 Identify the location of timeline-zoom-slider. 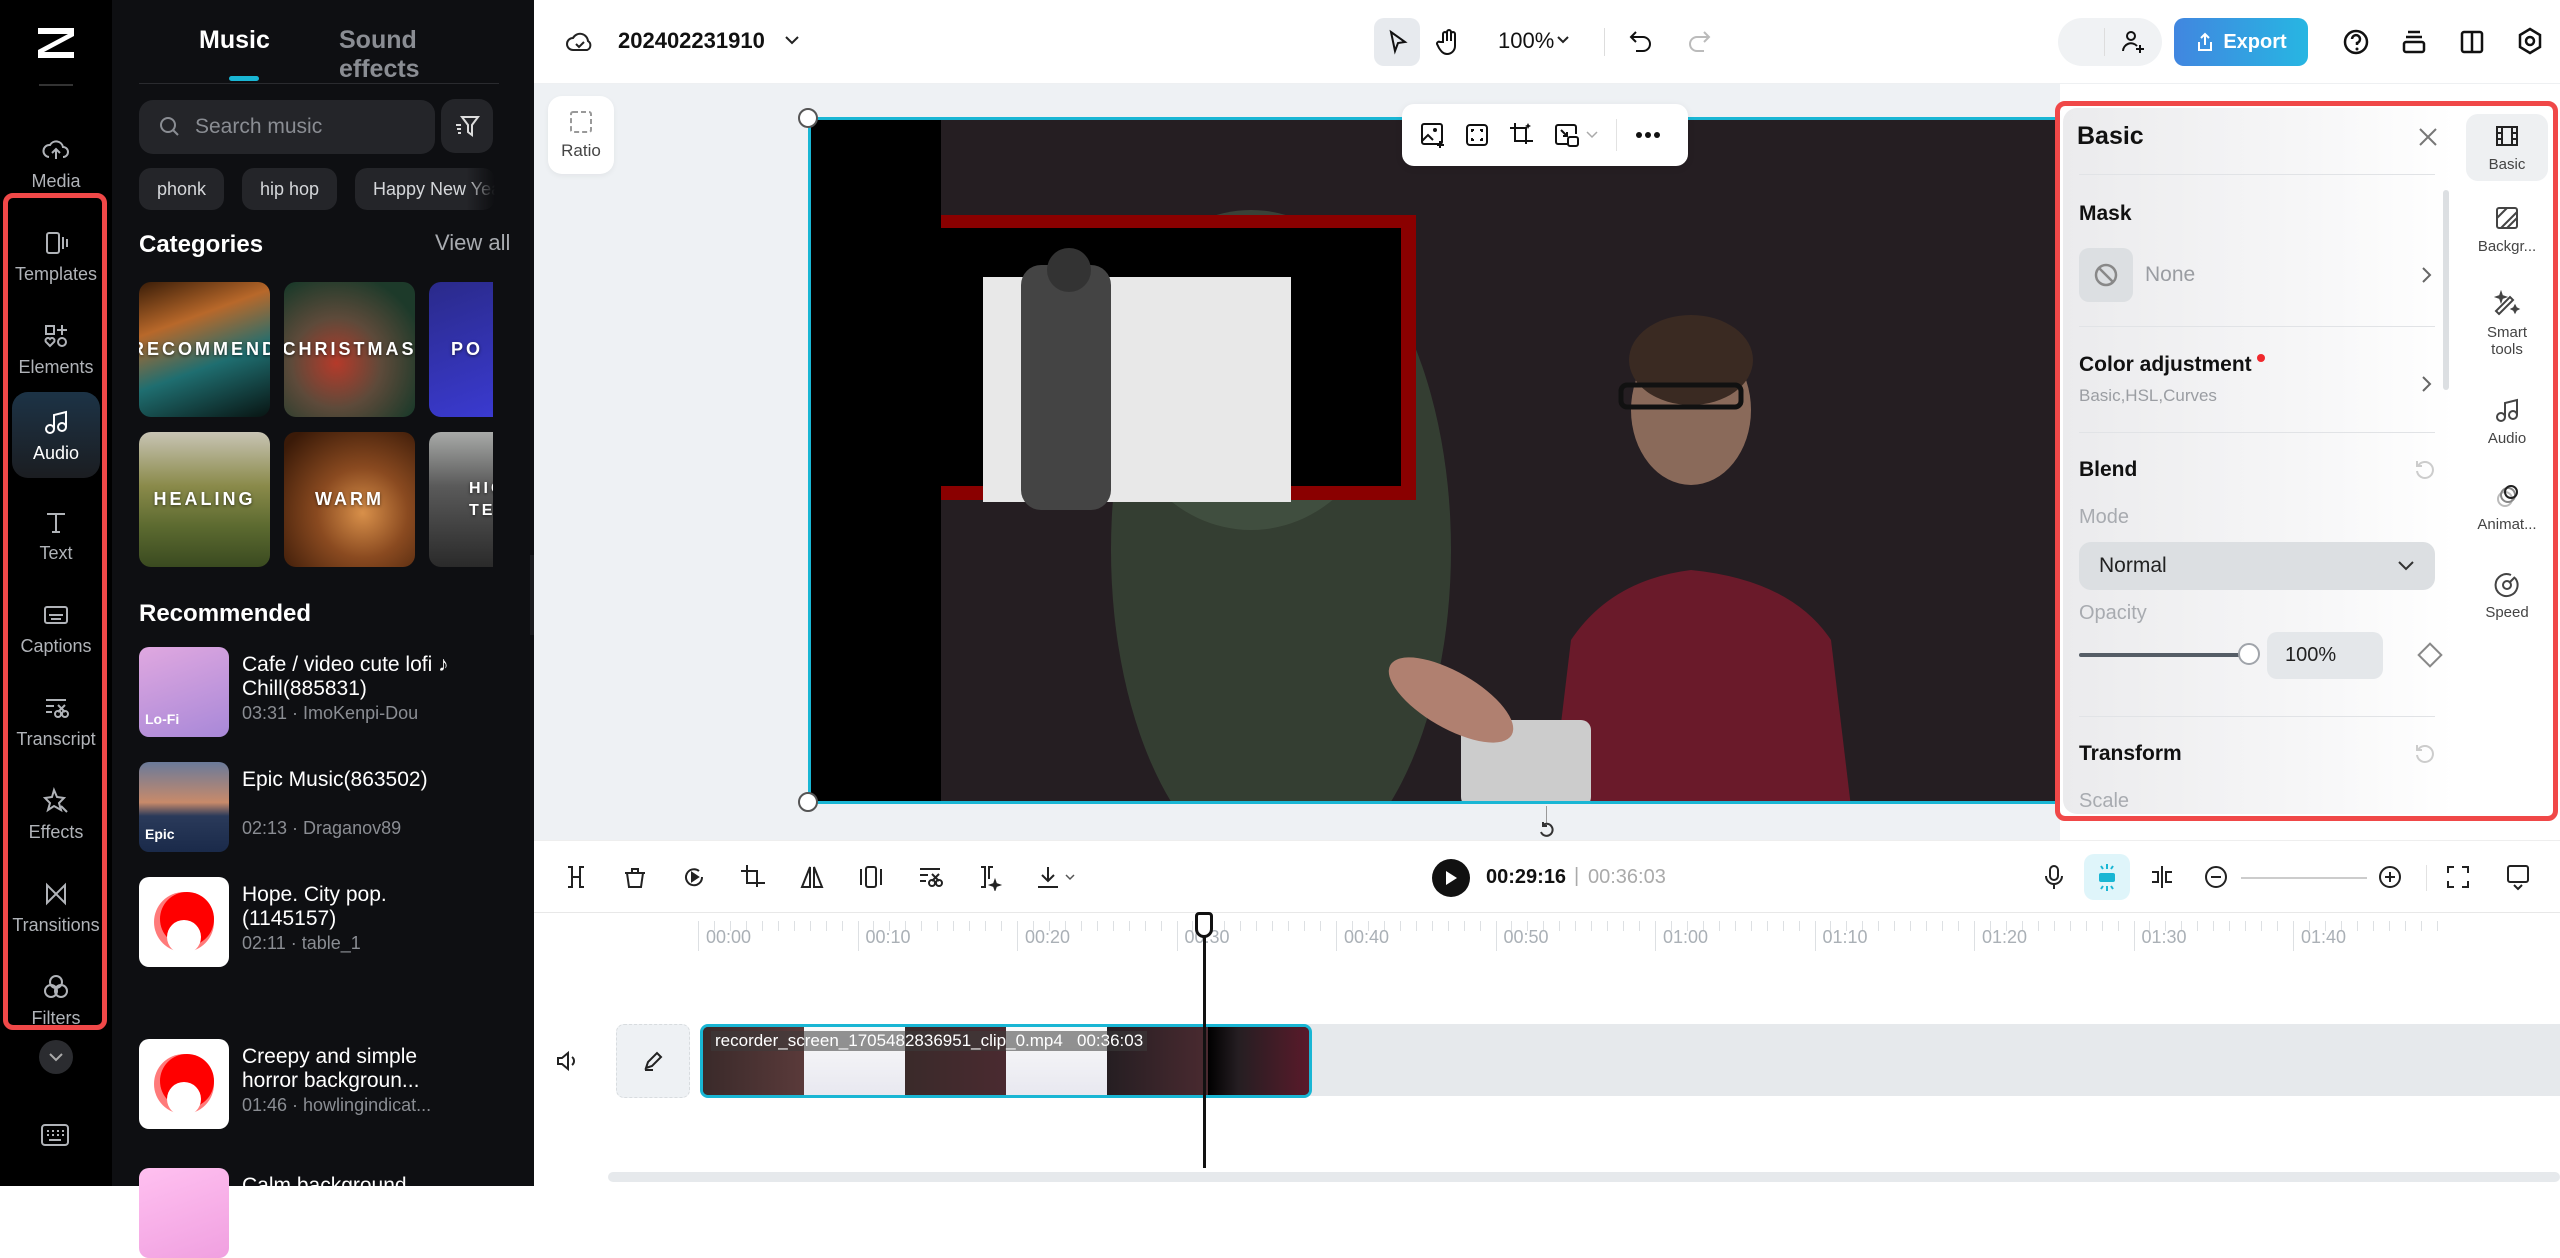
(2304, 878).